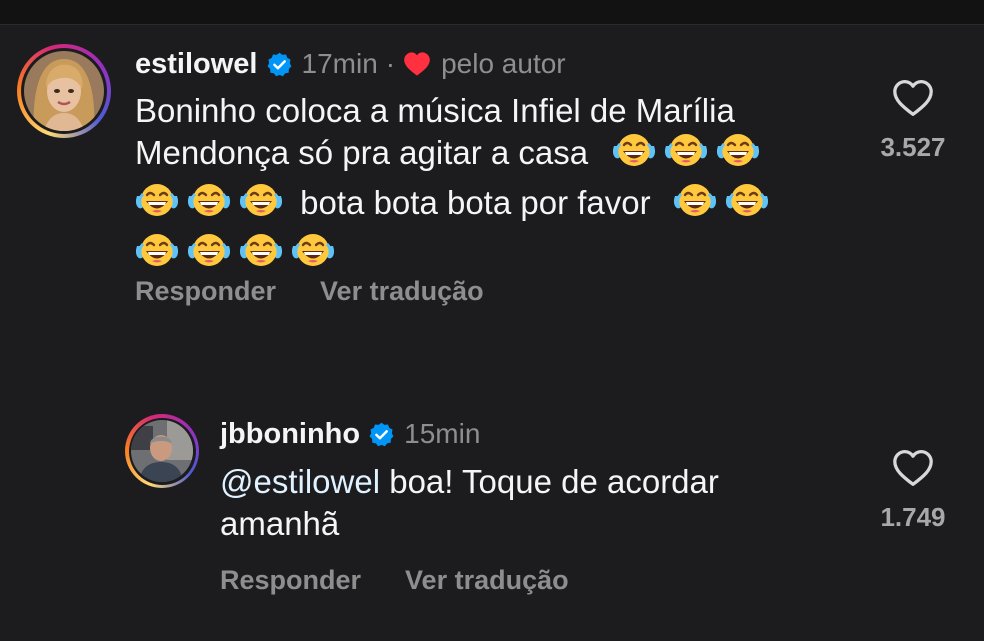 The height and width of the screenshot is (641, 984). I want to click on like-count: 3.527, so click(913, 147).